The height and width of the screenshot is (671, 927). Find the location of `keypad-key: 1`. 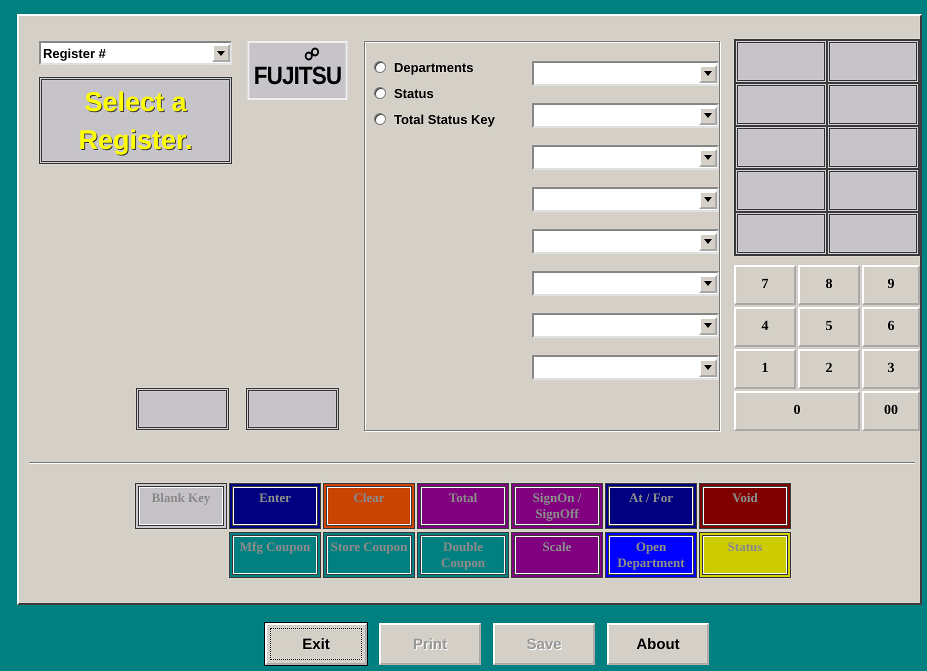

keypad-key: 1 is located at coordinates (765, 369).